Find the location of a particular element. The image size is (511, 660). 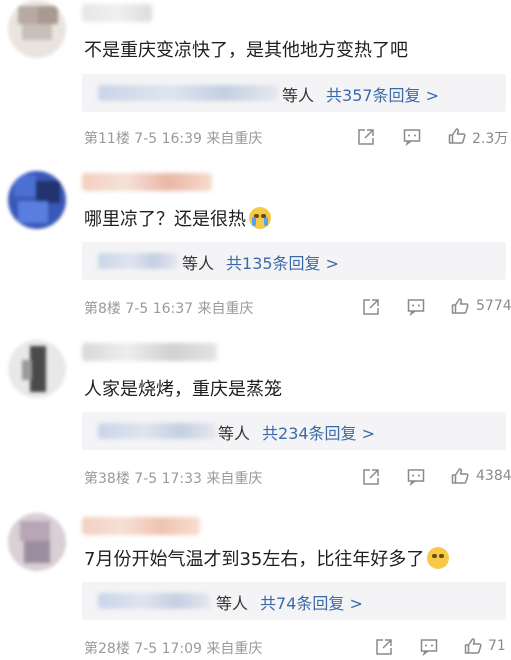

like-count: 4384 is located at coordinates (493, 476).